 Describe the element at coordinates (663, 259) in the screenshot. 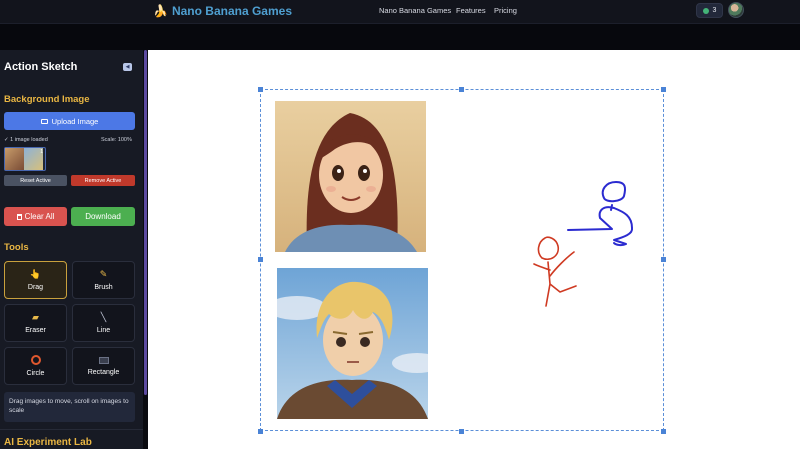

I see `resize-handle-right` at that location.